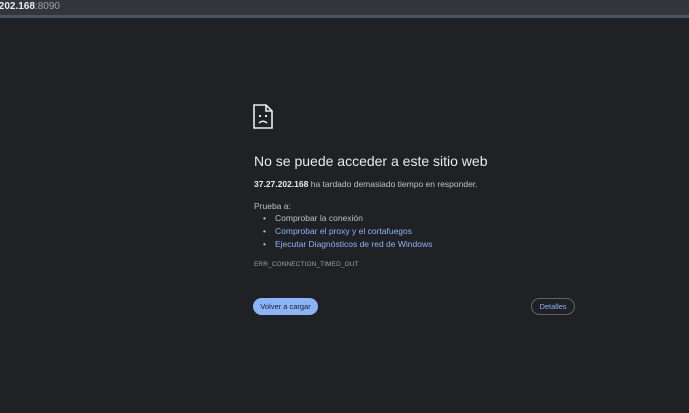 This screenshot has width=689, height=413. I want to click on list-item: • Comprobar la conexión, so click(347, 218).